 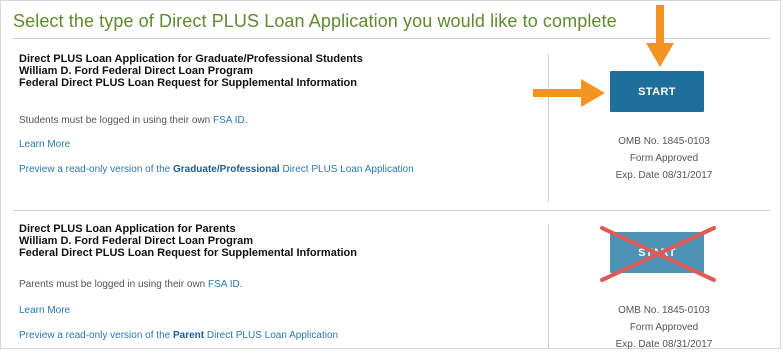 I want to click on start-parent-button: START, so click(x=657, y=252).